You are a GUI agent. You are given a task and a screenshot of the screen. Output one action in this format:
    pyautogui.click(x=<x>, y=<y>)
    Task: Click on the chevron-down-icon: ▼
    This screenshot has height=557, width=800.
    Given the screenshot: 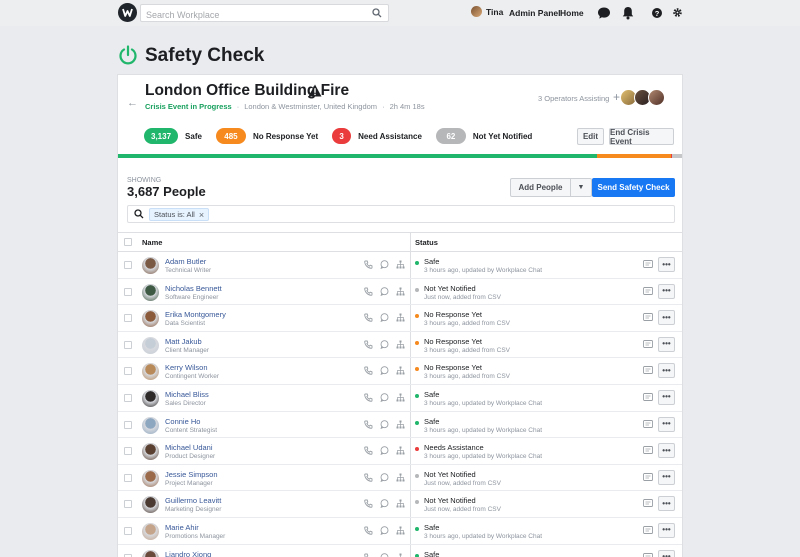 What is the action you would take?
    pyautogui.click(x=581, y=187)
    